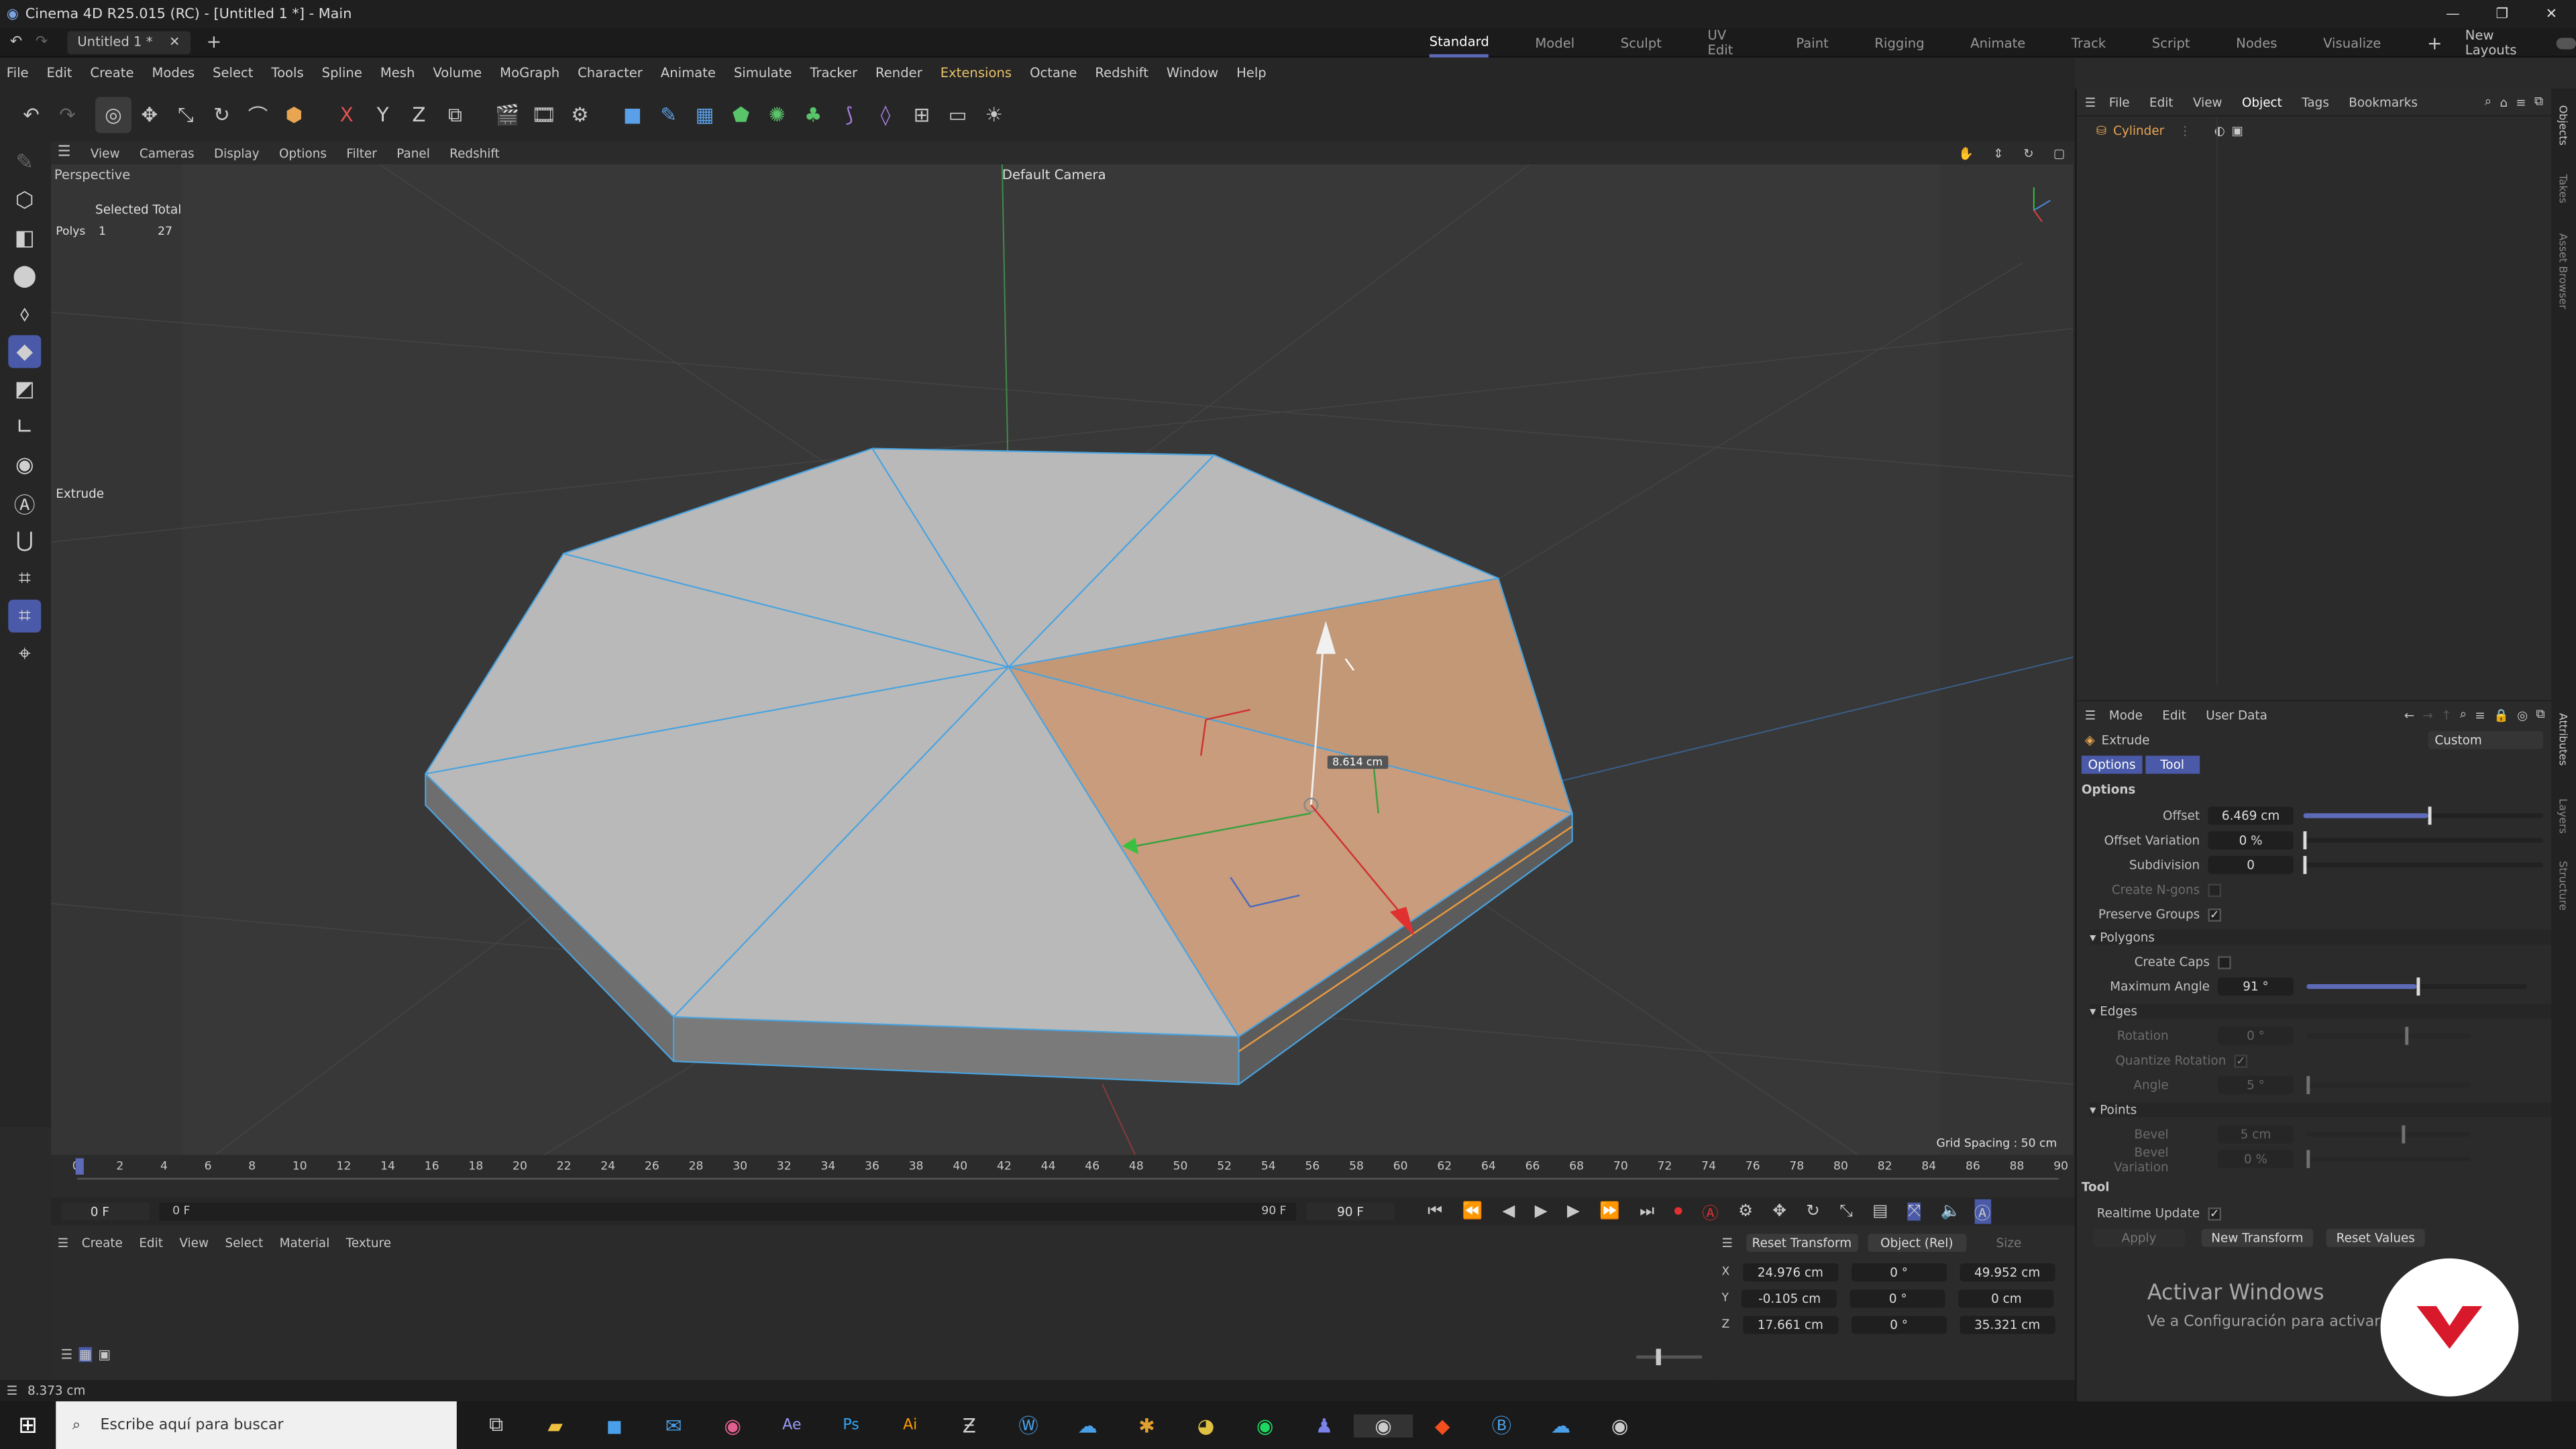  I want to click on paint-icon: ✎, so click(24, 162).